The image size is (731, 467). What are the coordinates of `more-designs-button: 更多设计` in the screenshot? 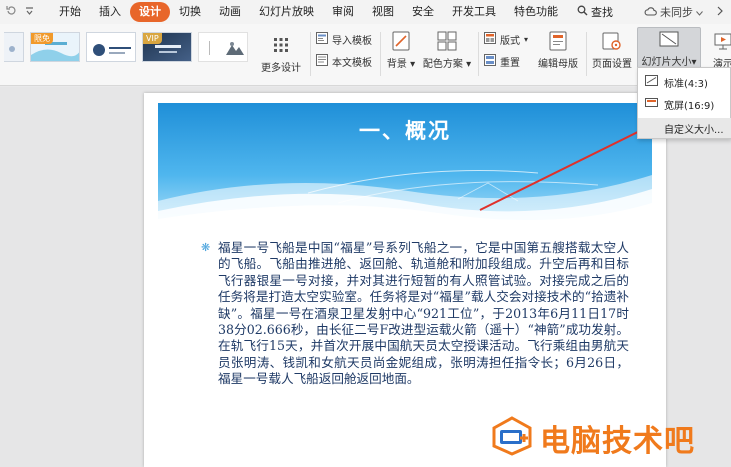 It's located at (281, 54).